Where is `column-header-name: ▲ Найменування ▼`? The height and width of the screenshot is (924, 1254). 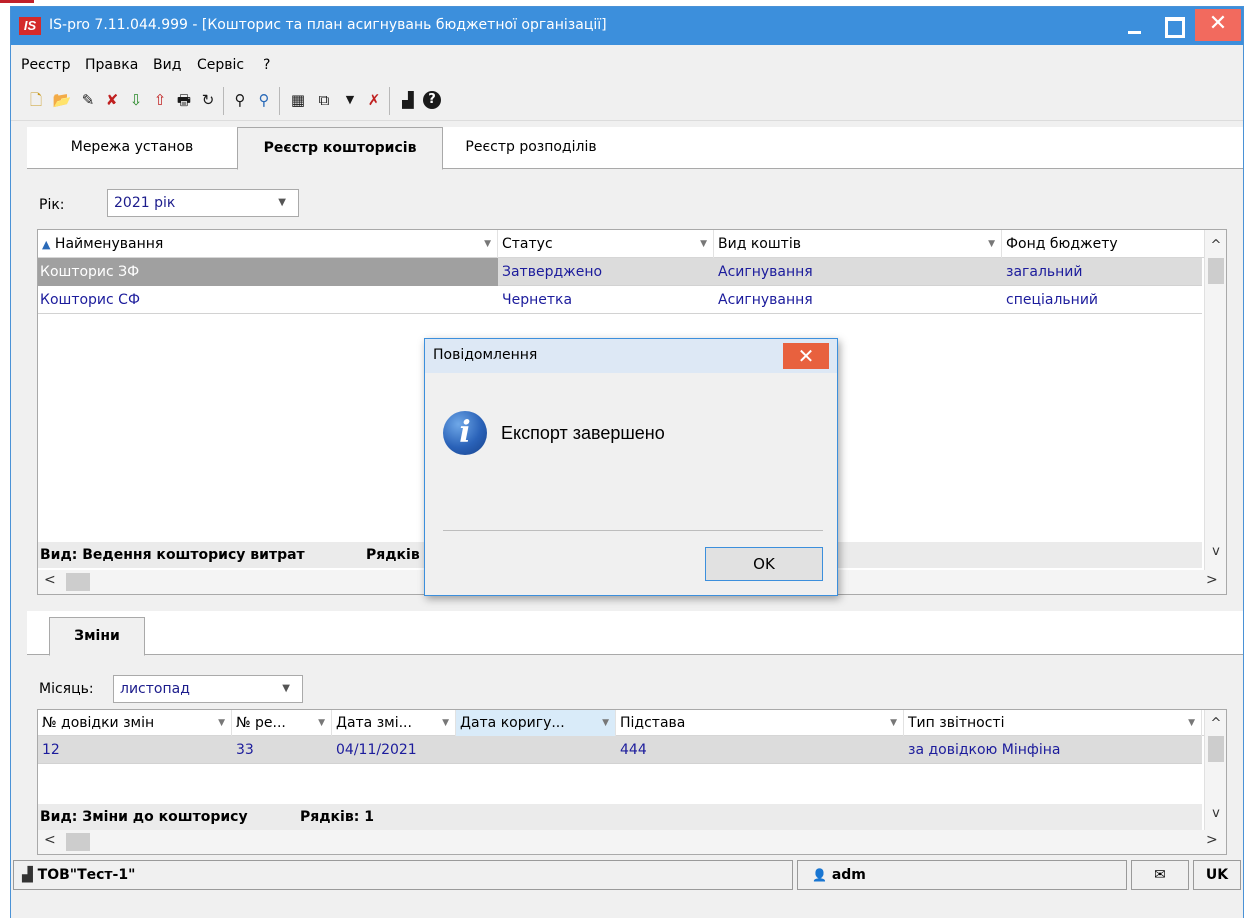 column-header-name: ▲ Найменування ▼ is located at coordinates (268, 244).